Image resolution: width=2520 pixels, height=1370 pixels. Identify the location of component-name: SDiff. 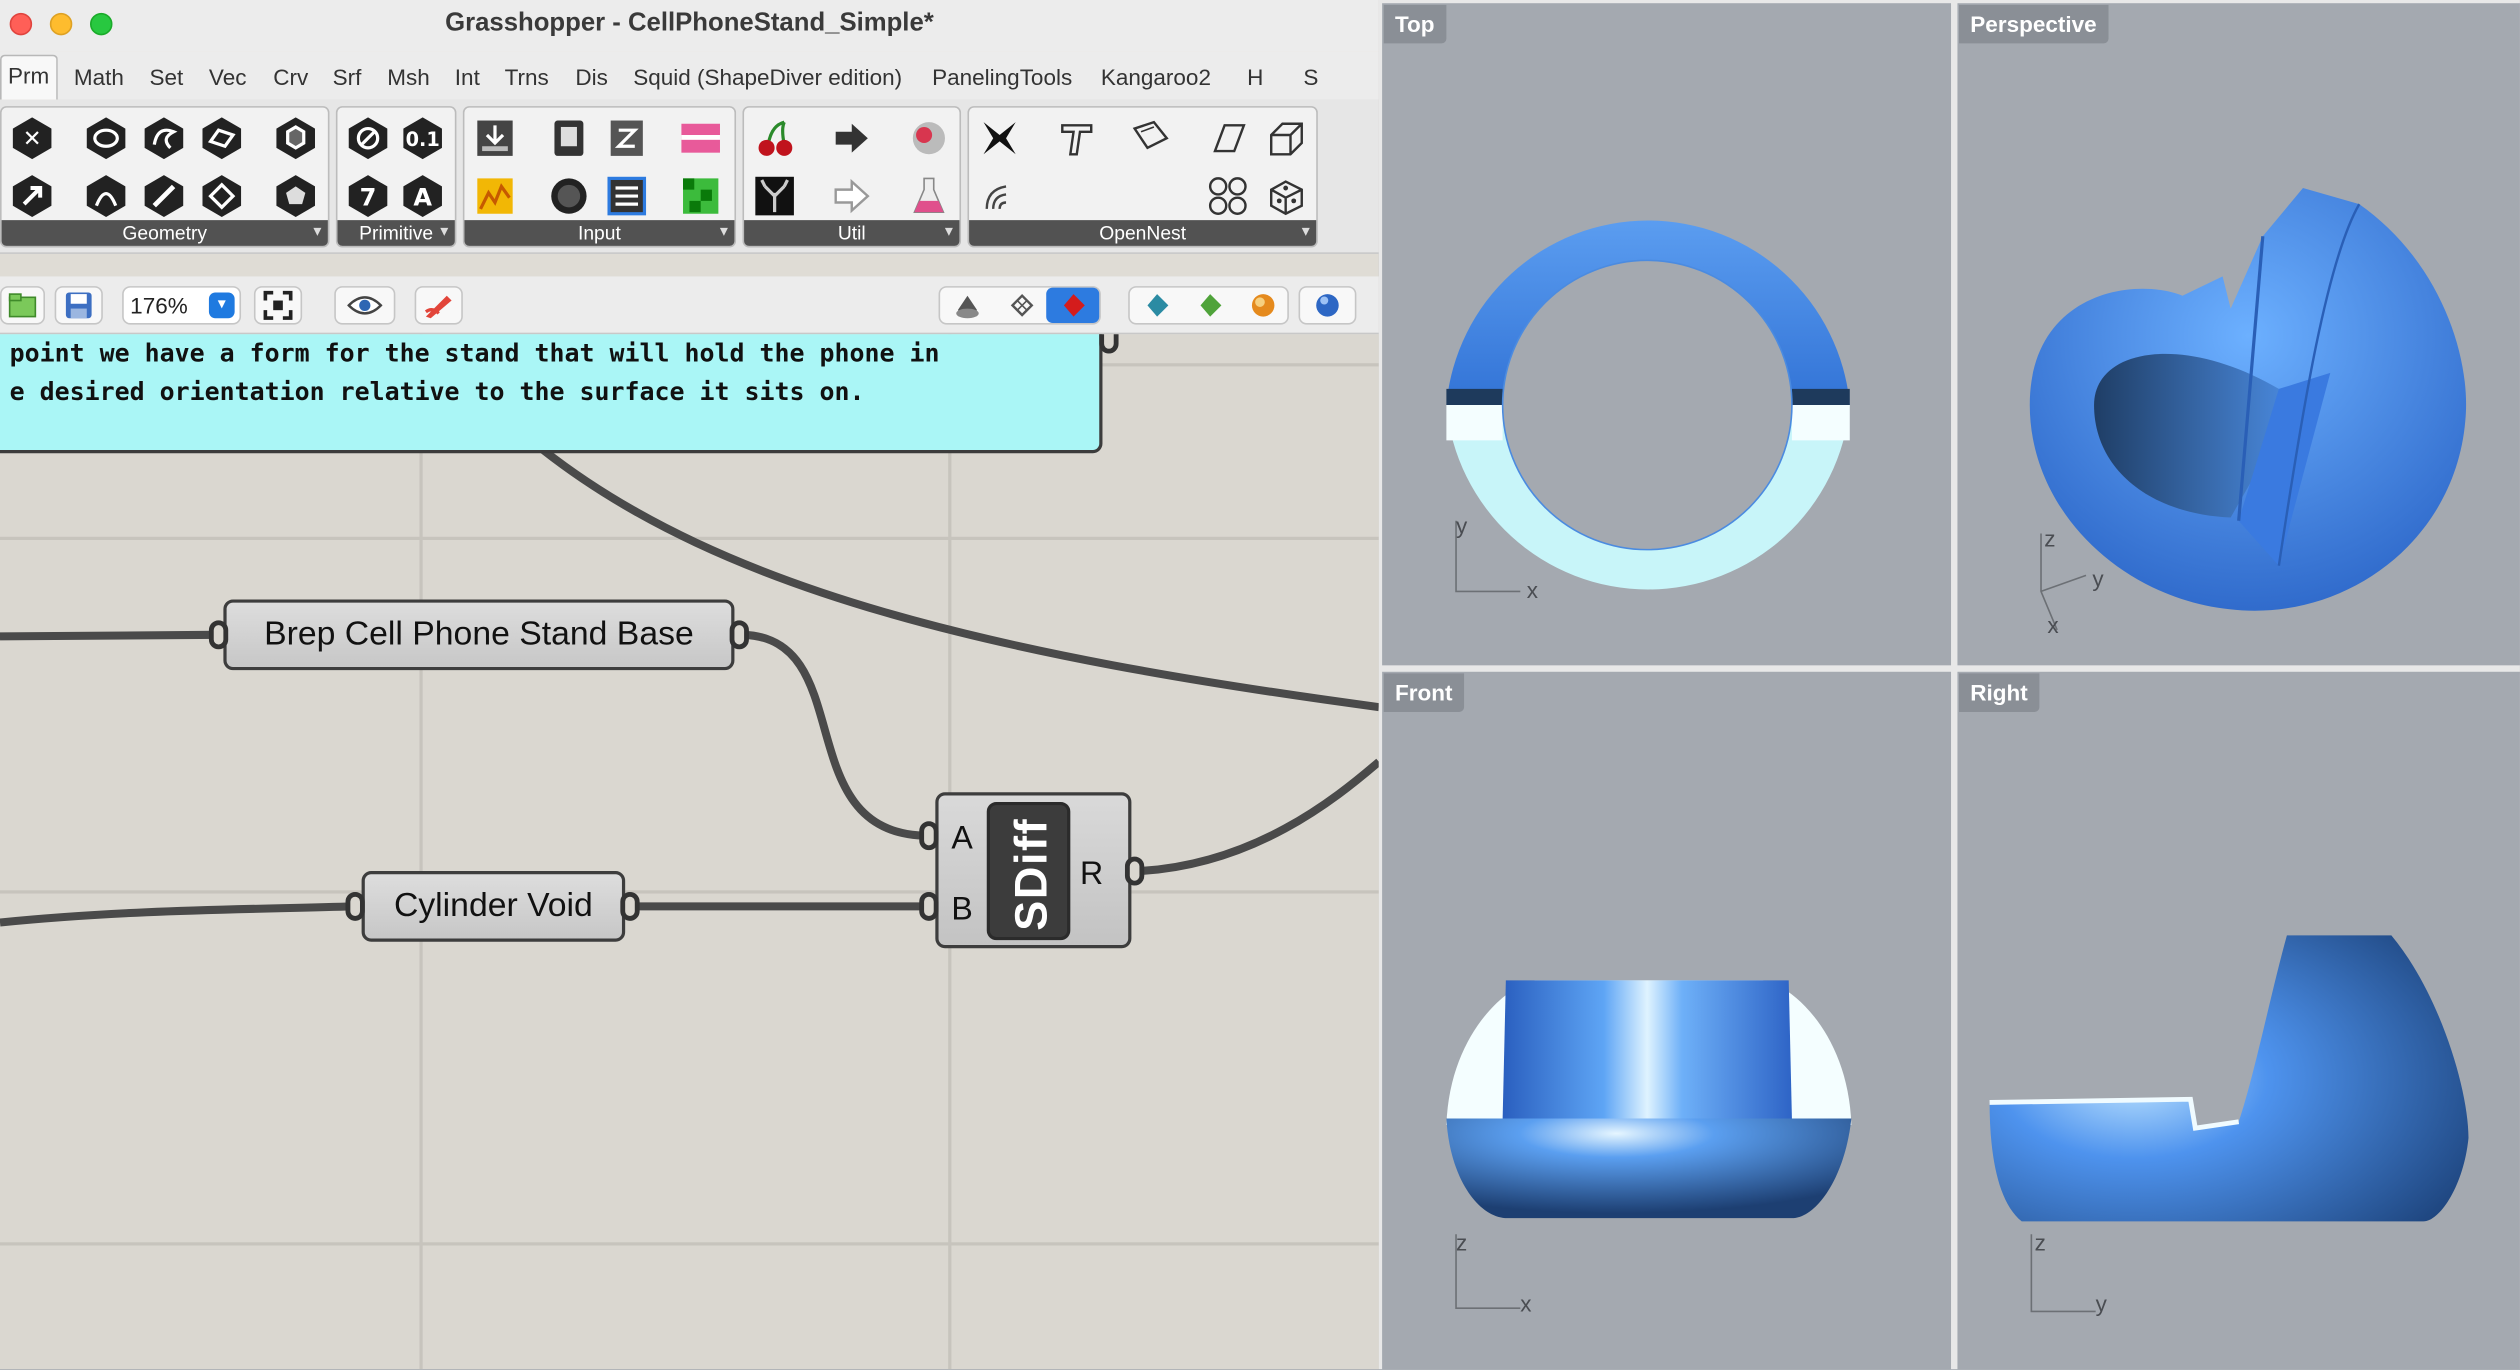
(1031, 874).